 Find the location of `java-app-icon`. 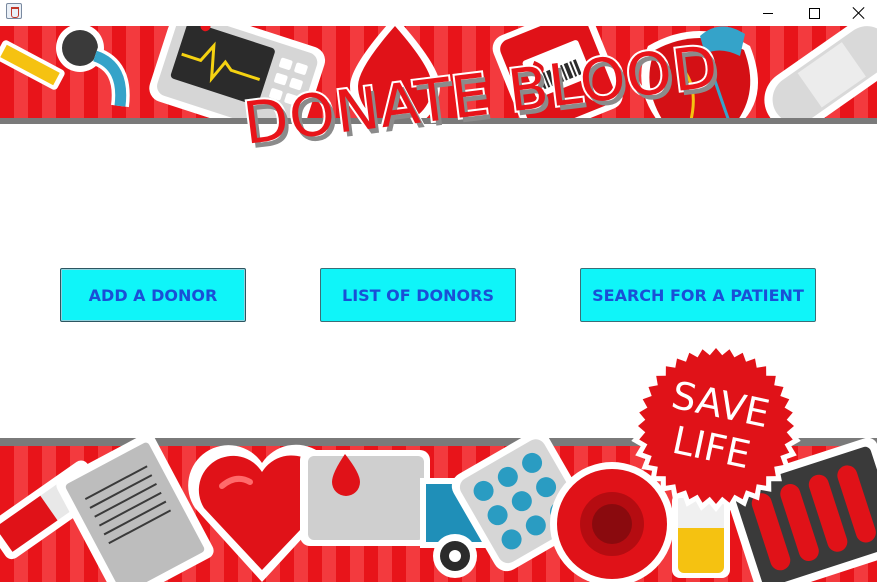

java-app-icon is located at coordinates (14, 11).